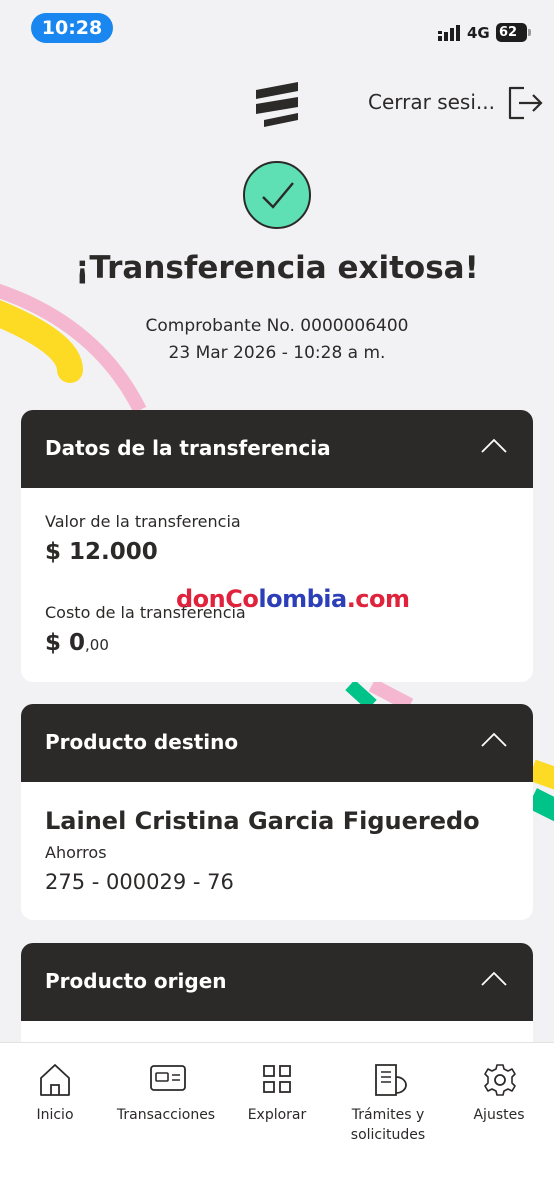  What do you see at coordinates (217, 599) in the screenshot?
I see `watermark-part-1: donCo` at bounding box center [217, 599].